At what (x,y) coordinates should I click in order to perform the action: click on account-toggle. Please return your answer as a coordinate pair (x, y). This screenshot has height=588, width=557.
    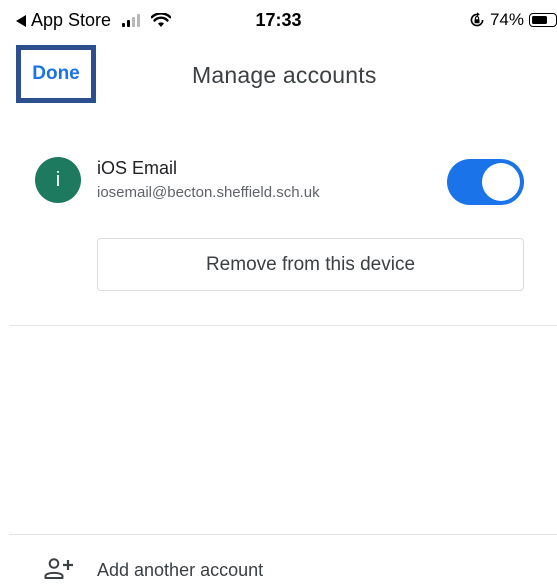
    Looking at the image, I should click on (485, 182).